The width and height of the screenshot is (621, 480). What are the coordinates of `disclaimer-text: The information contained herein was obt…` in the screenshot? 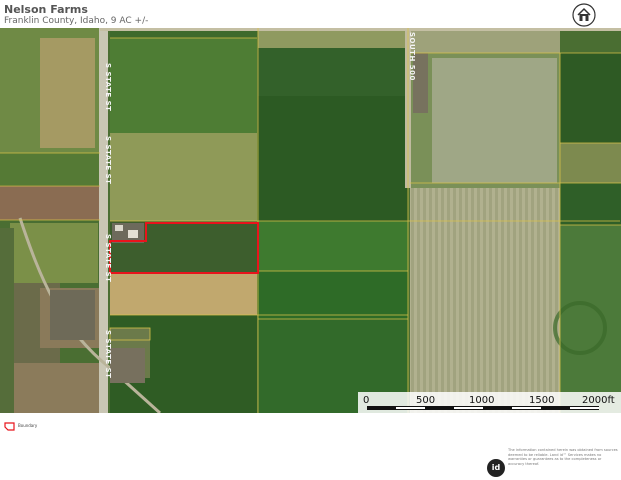 It's located at (563, 457).